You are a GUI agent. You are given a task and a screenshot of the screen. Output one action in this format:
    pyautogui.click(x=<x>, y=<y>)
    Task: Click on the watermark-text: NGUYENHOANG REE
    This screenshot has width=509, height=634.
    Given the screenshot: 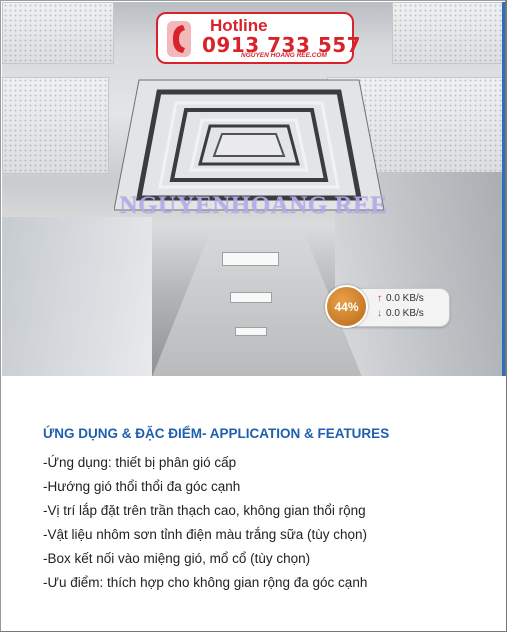 What is the action you would take?
    pyautogui.click(x=253, y=205)
    